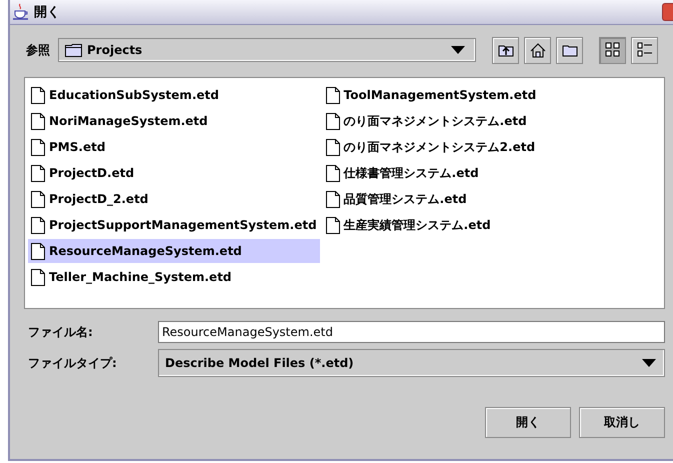 The image size is (673, 463). I want to click on file-item: ProjectSupportManagementSystem.etd, so click(174, 225).